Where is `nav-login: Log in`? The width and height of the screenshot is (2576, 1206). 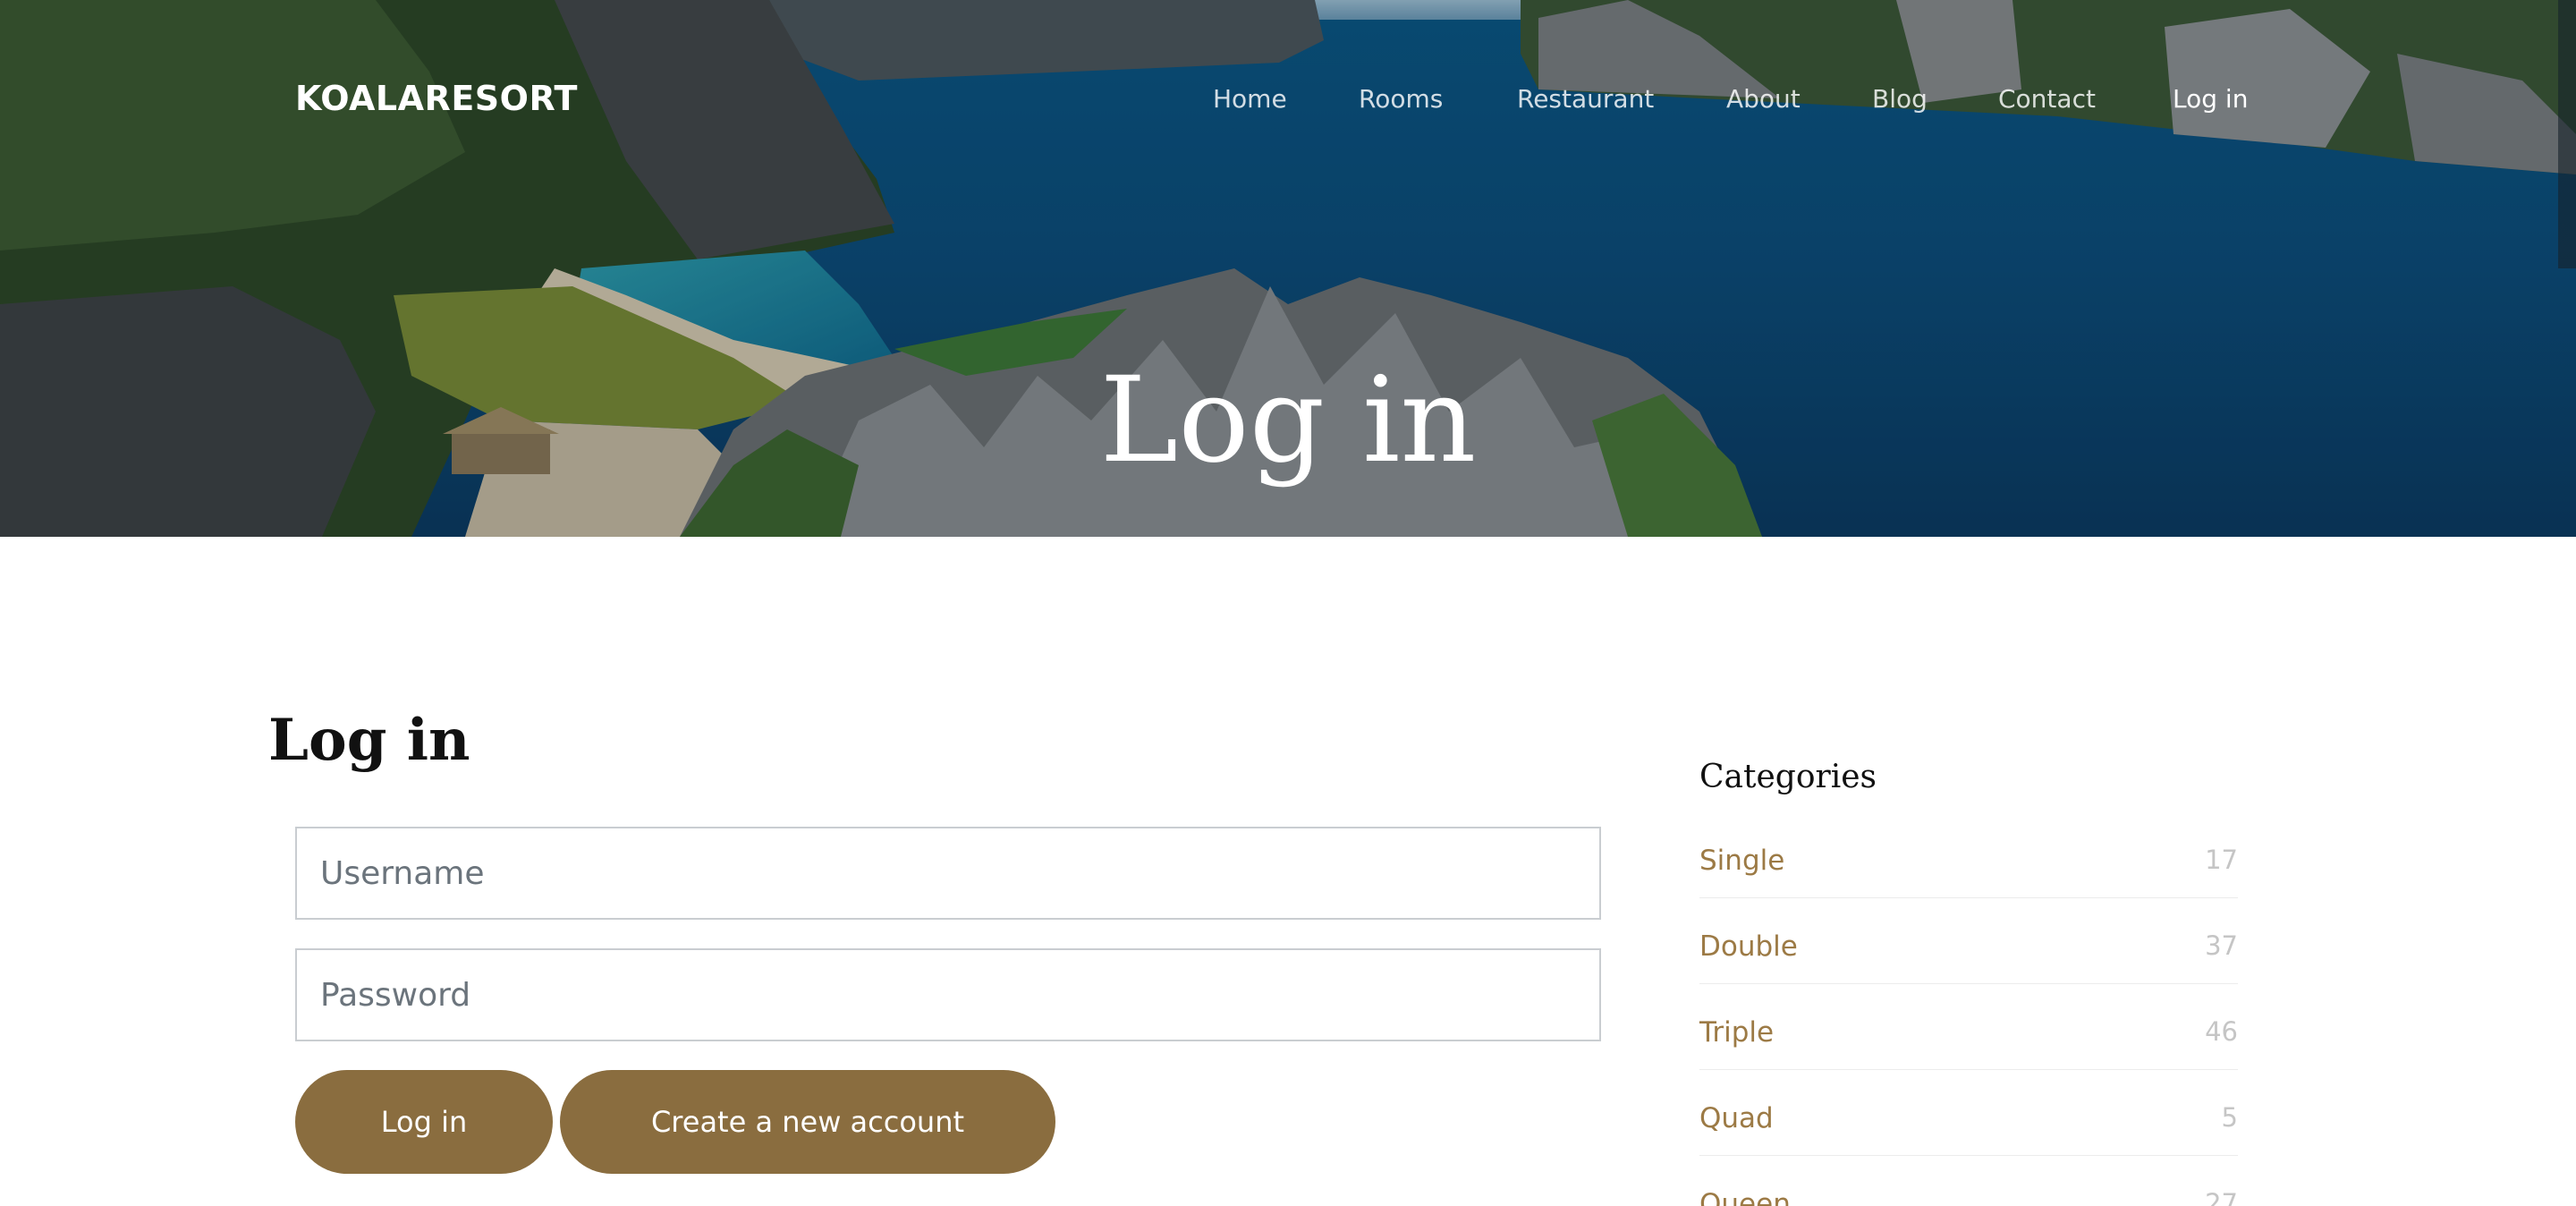
nav-login: Log in is located at coordinates (2210, 99).